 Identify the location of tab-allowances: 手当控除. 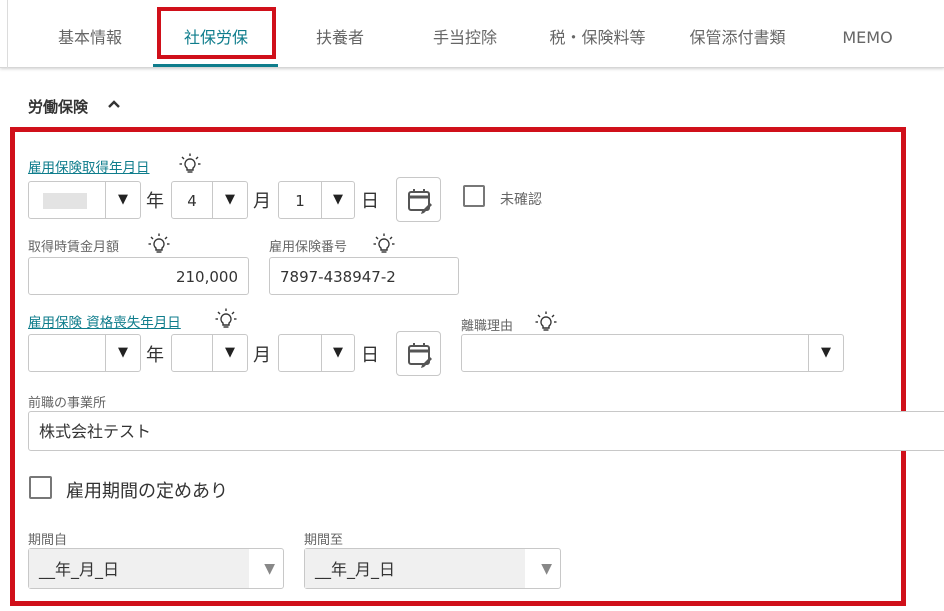
(465, 34).